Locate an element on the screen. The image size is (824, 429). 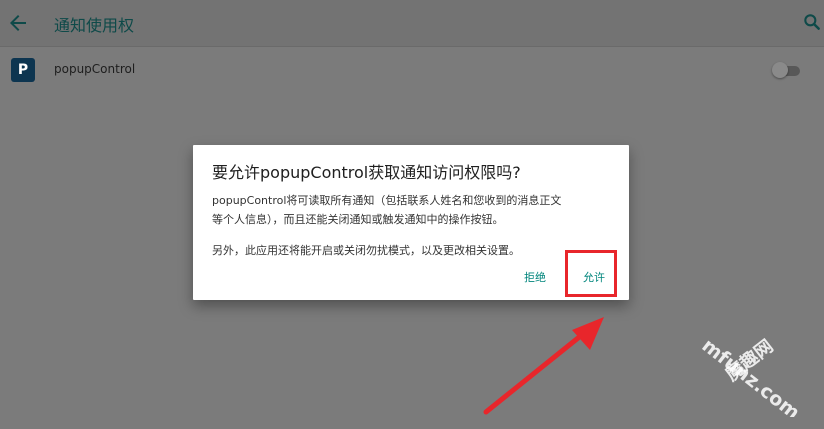
notification-access-toggle is located at coordinates (786, 70).